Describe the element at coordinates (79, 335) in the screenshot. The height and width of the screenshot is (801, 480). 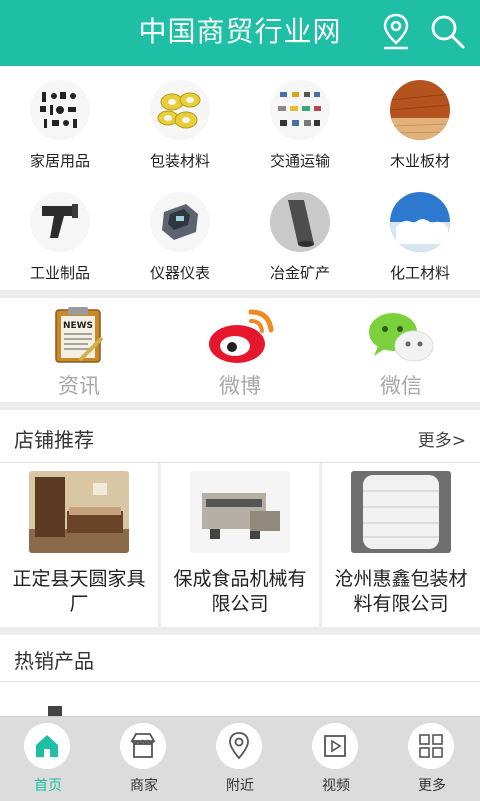
I see `news-icon: NEWS` at that location.